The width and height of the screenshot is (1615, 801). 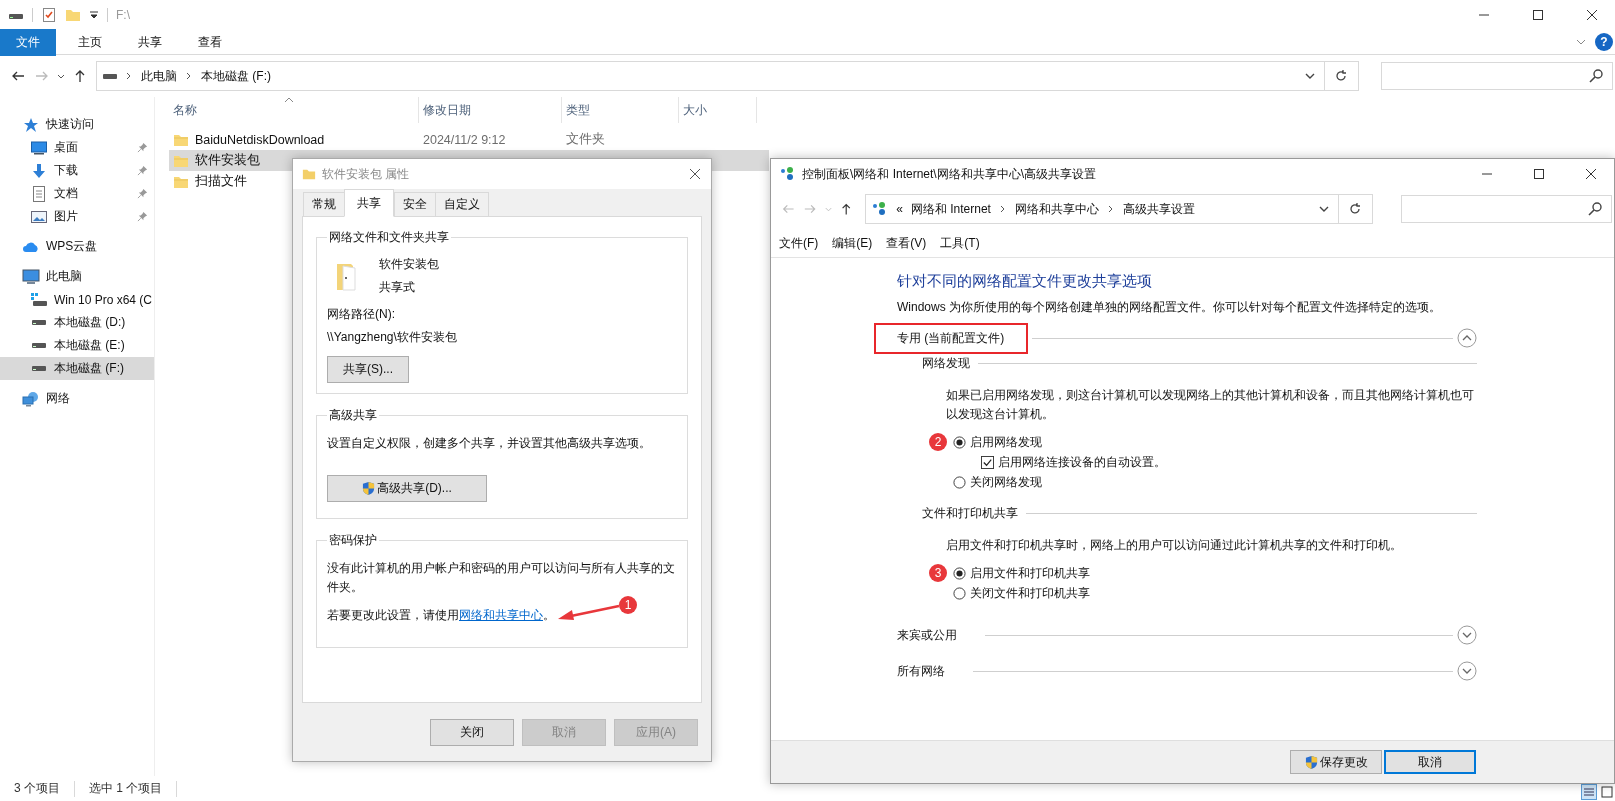 What do you see at coordinates (66, 216) in the screenshot?
I see `sidebar-label: 图片` at bounding box center [66, 216].